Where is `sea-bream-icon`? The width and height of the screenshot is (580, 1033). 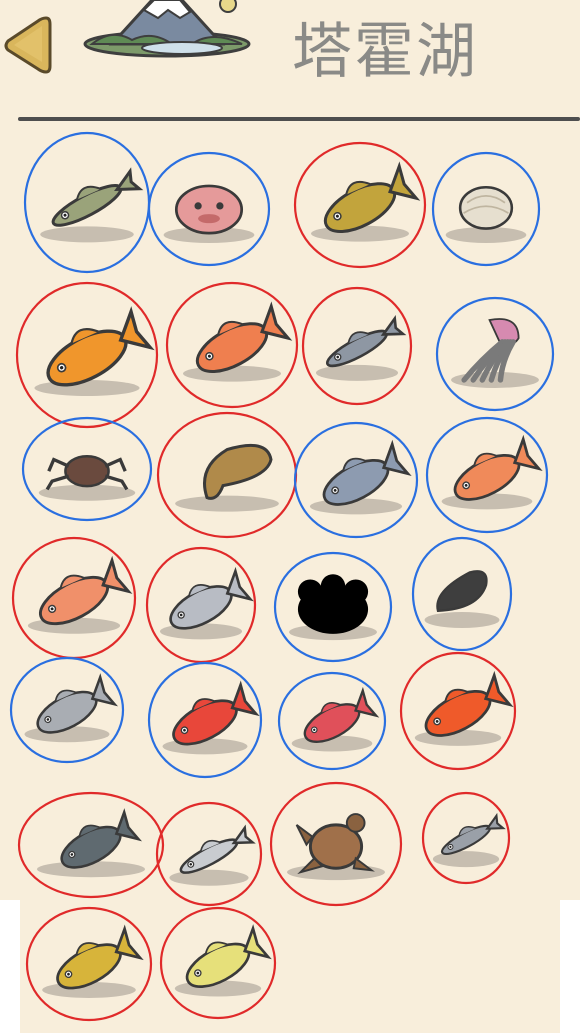
sea-bream-icon is located at coordinates (74, 598).